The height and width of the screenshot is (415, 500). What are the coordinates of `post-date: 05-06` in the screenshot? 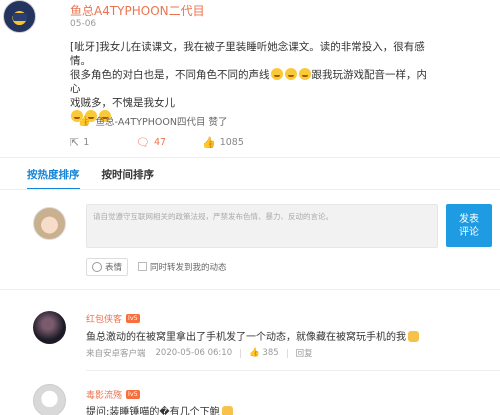 It's located at (83, 24).